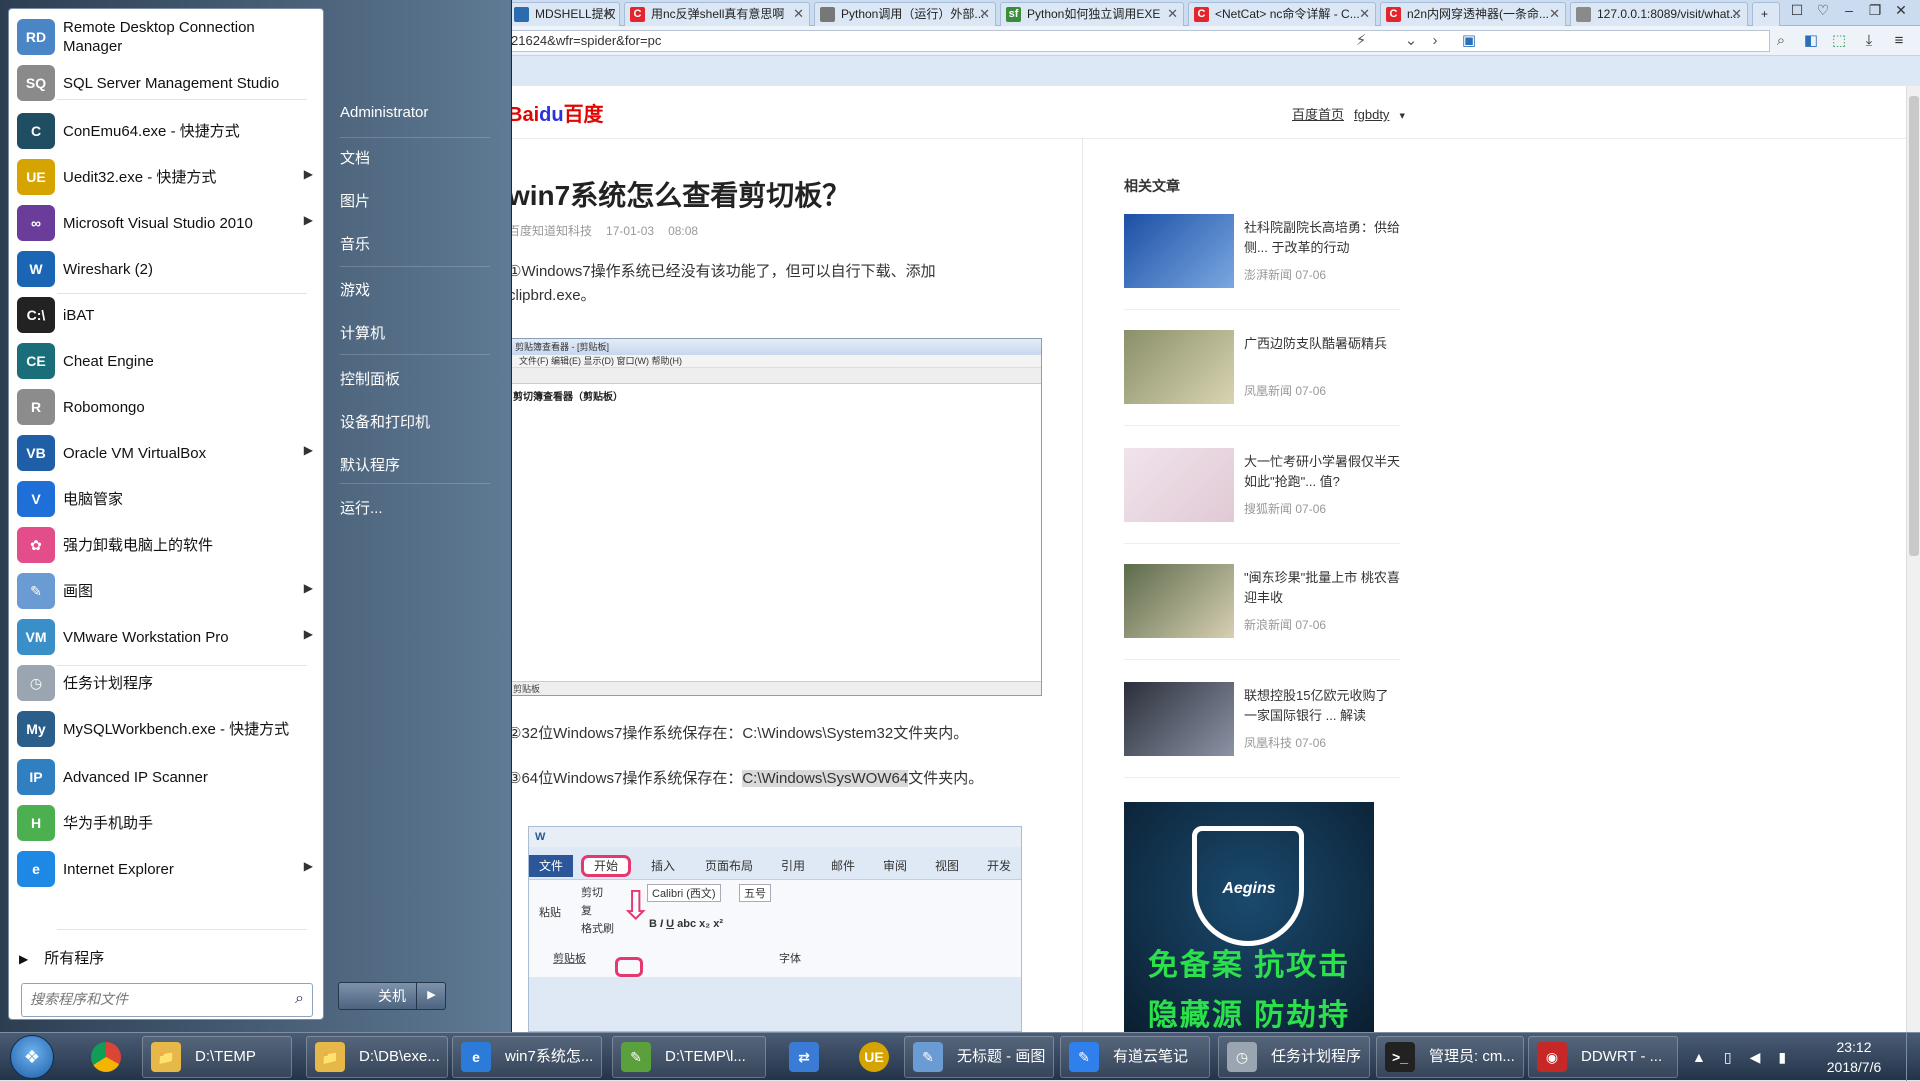  I want to click on related-title: 广西边防支队酷暑砺精兵, so click(1322, 344).